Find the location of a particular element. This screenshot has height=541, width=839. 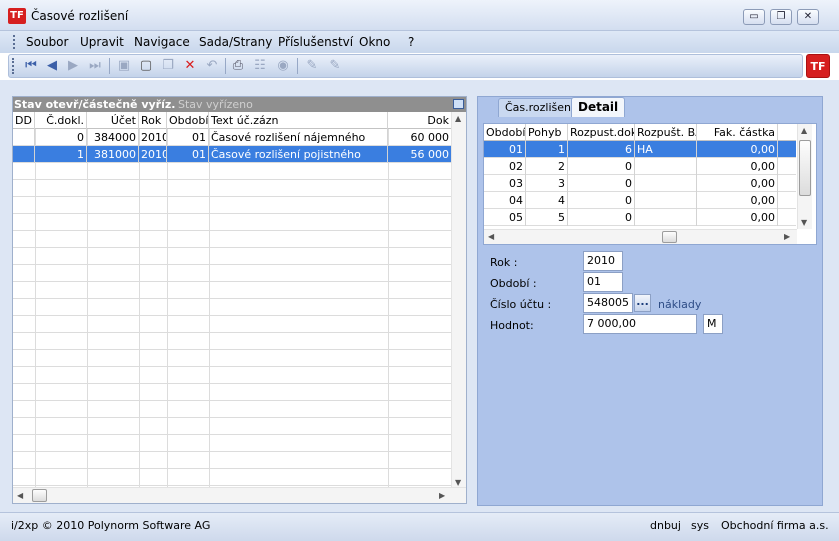

periods-vertical-scrollbar: ▲ ▼ is located at coordinates (804, 176).